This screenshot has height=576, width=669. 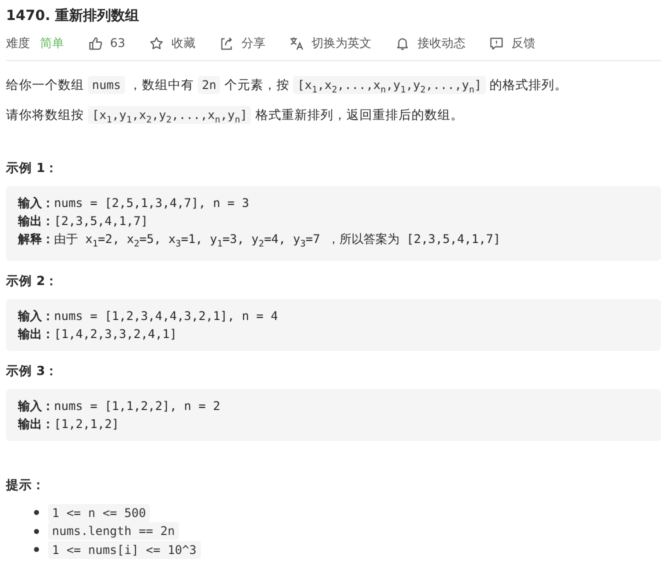 What do you see at coordinates (253, 43) in the screenshot?
I see `action-link: 分享` at bounding box center [253, 43].